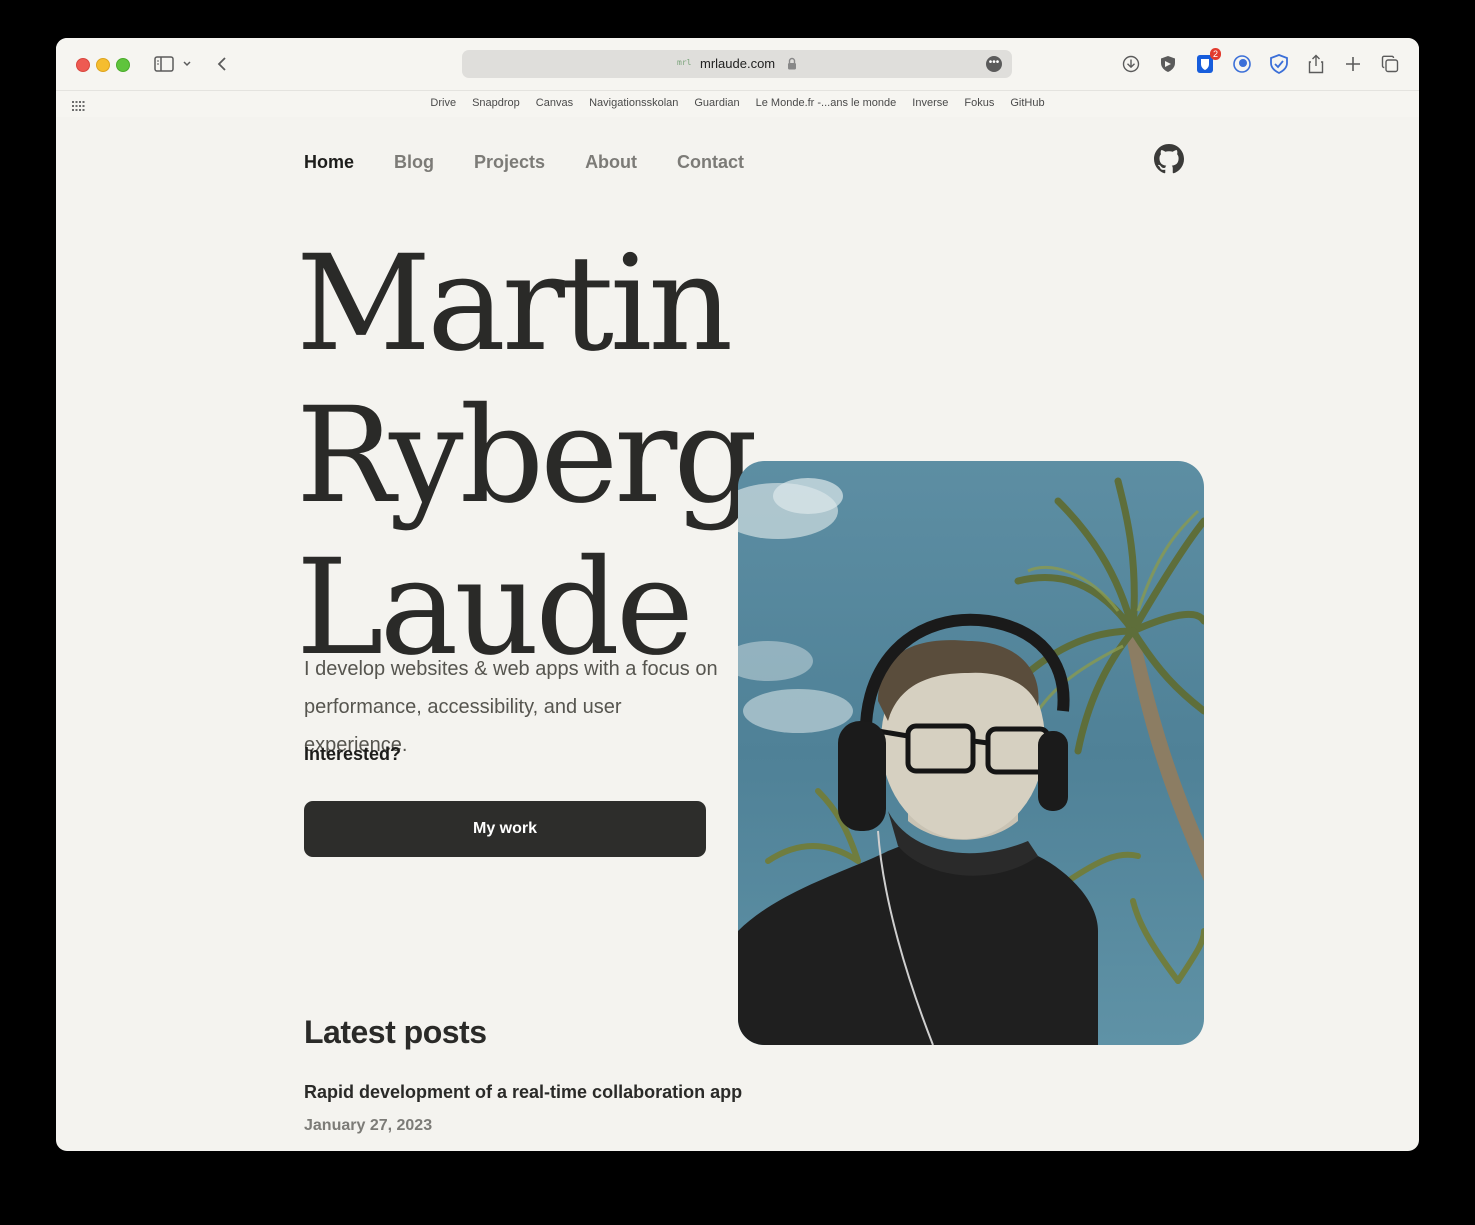 The image size is (1475, 1225). What do you see at coordinates (353, 754) in the screenshot?
I see `cta-prompt: Interested?` at bounding box center [353, 754].